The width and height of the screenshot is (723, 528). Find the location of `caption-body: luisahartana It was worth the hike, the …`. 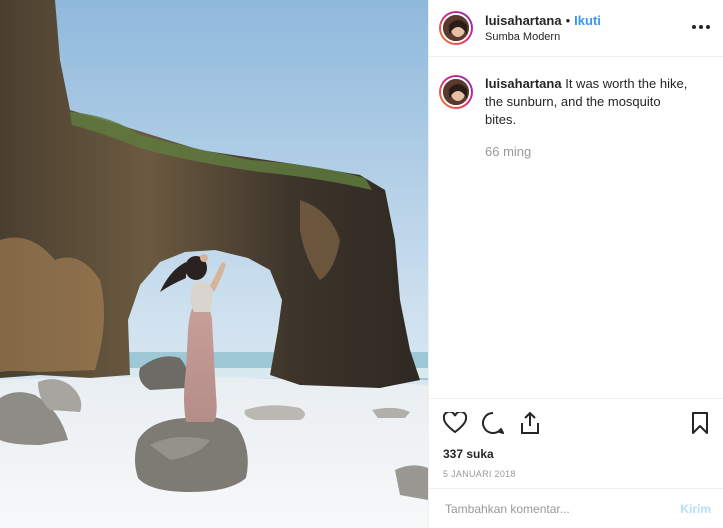

caption-body: luisahartana It was worth the hike, the … is located at coordinates (590, 118).